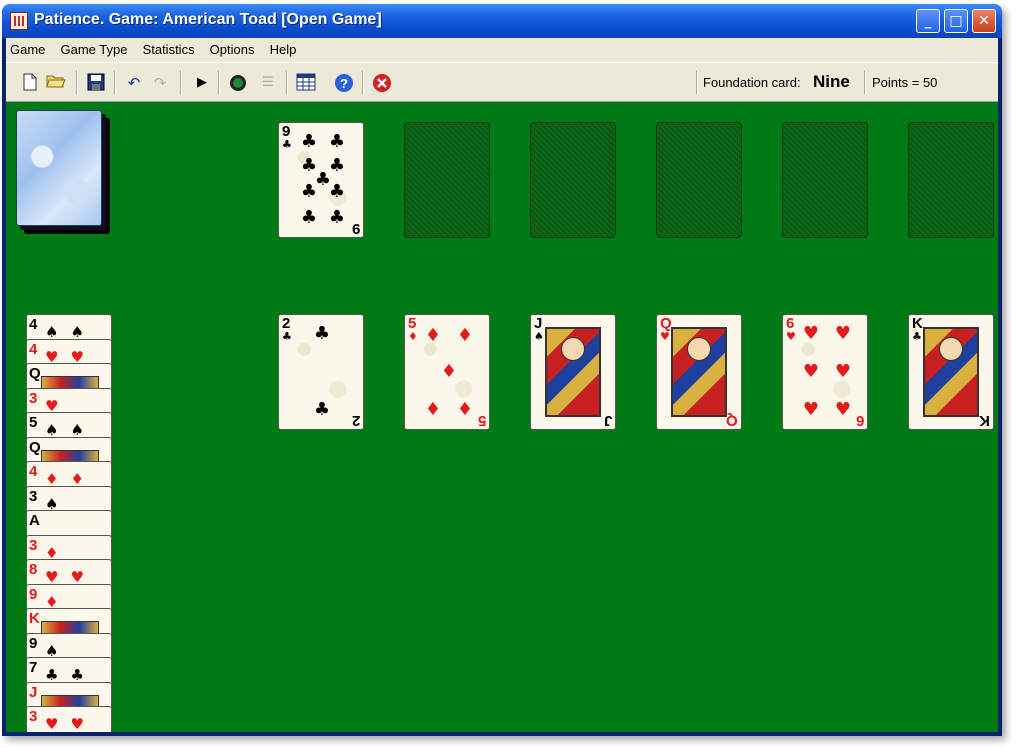  I want to click on tableau-card: J ♠ J, so click(573, 372).